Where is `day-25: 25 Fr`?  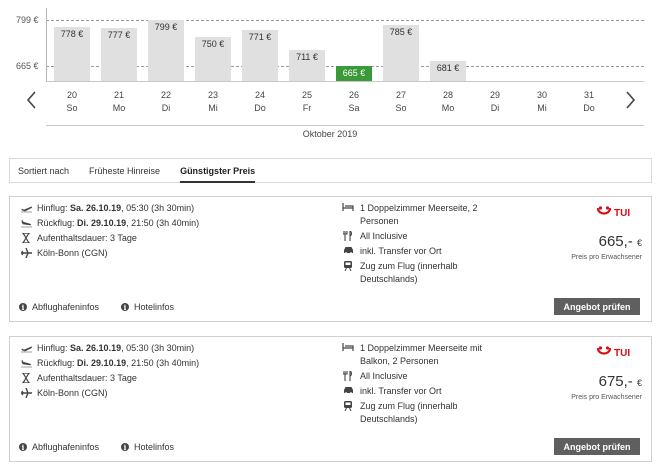 day-25: 25 Fr is located at coordinates (307, 102).